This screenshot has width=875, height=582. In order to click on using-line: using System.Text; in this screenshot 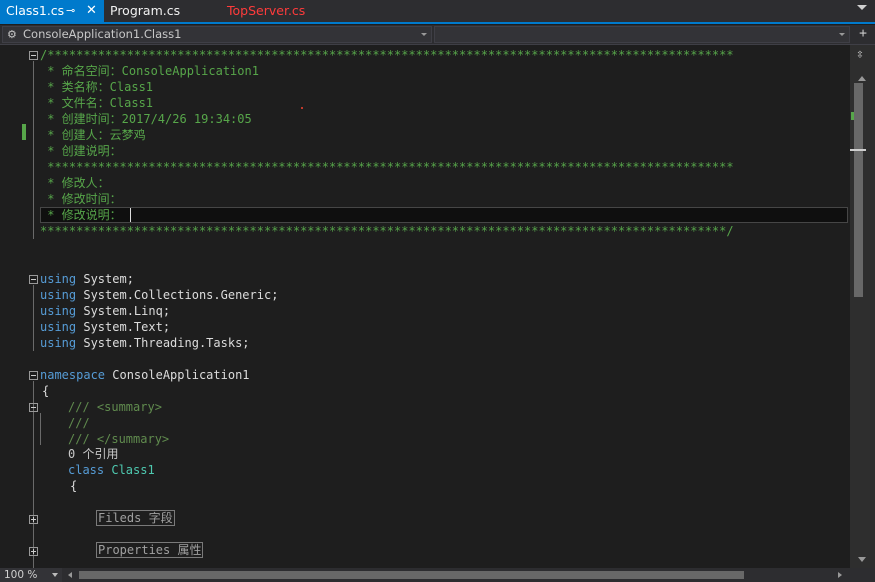, I will do `click(105, 327)`.